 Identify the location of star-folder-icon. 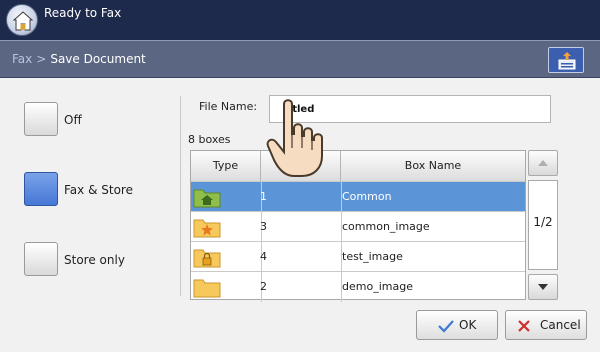
(207, 228).